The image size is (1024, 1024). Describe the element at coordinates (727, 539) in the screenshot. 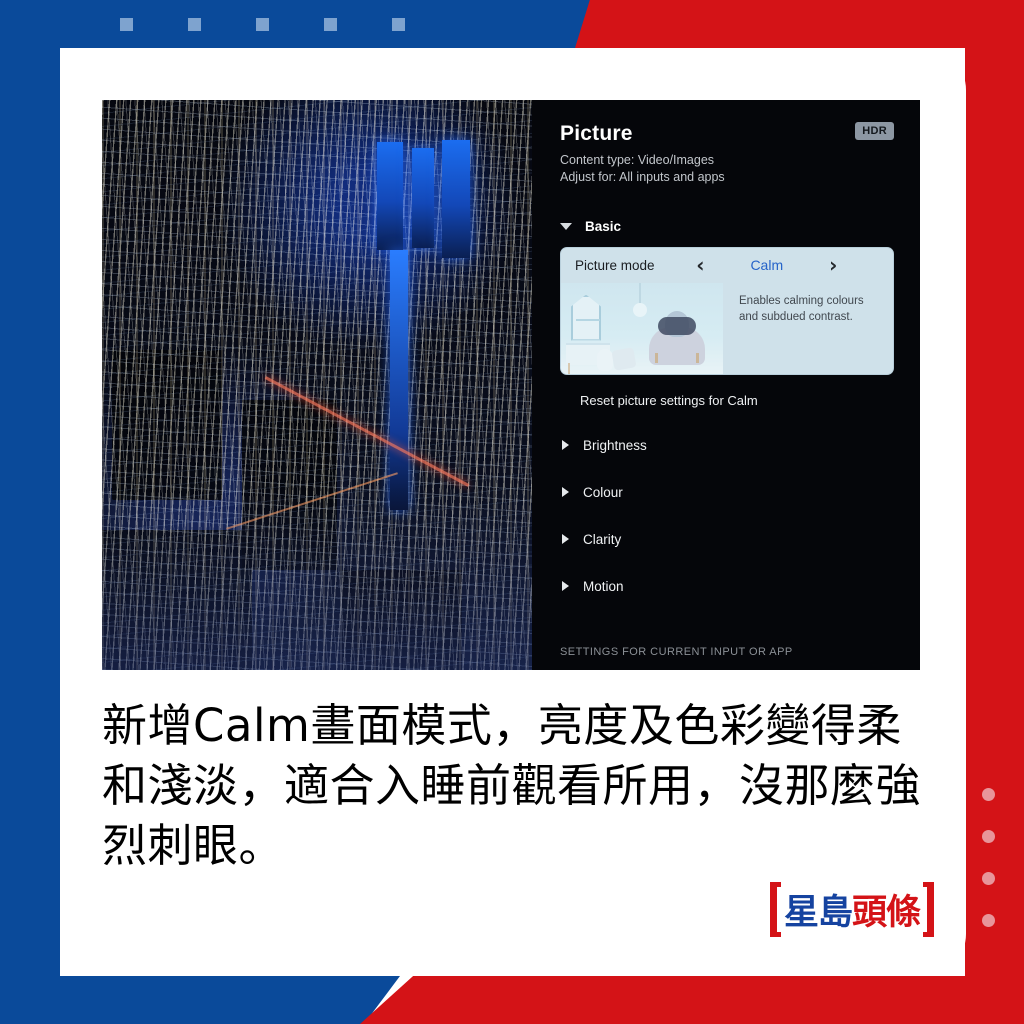

I see `menu-item-clarity: Clarity` at that location.